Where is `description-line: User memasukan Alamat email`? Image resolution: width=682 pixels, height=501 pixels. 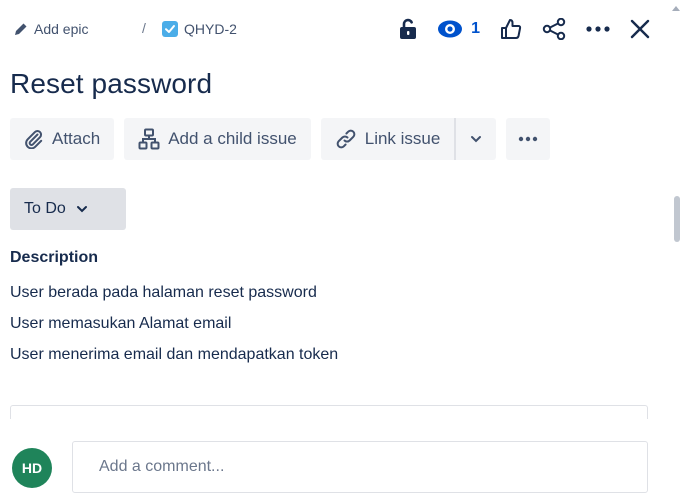
description-line: User memasukan Alamat email is located at coordinates (121, 323).